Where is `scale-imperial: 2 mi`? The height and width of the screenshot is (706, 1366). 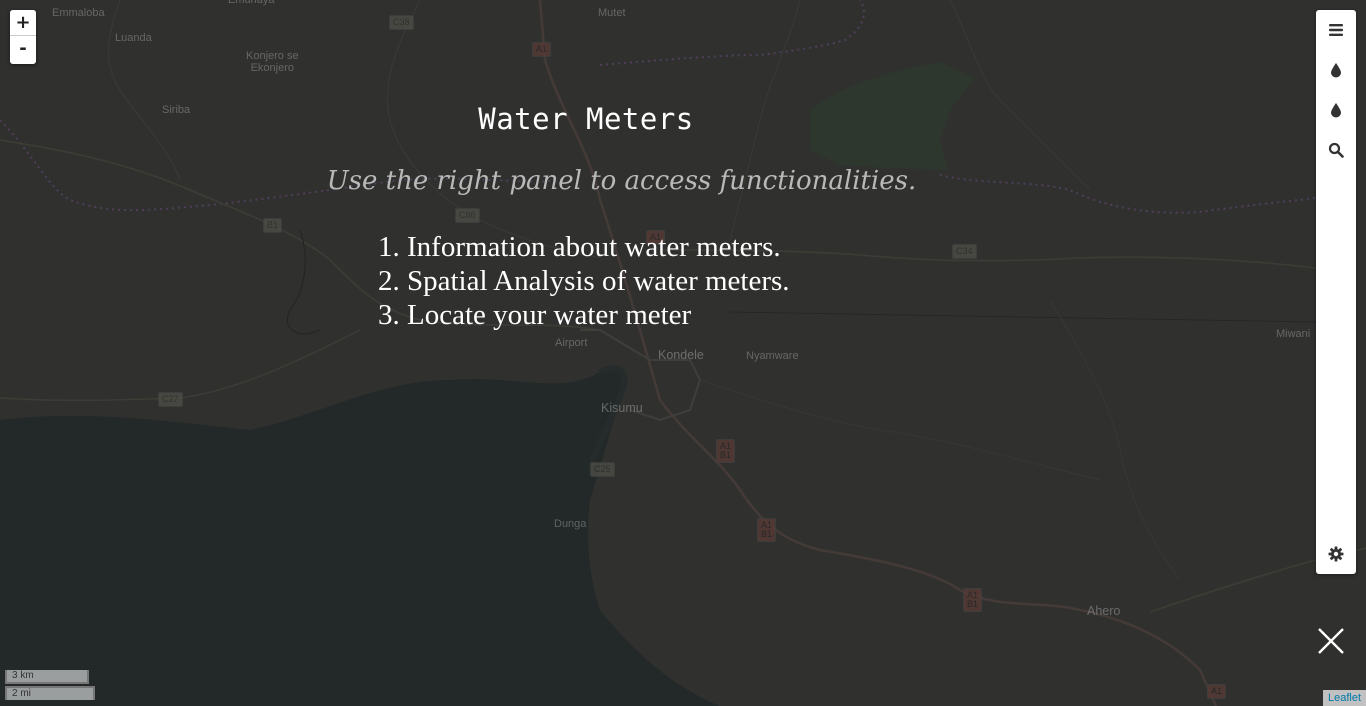 scale-imperial: 2 mi is located at coordinates (50, 693).